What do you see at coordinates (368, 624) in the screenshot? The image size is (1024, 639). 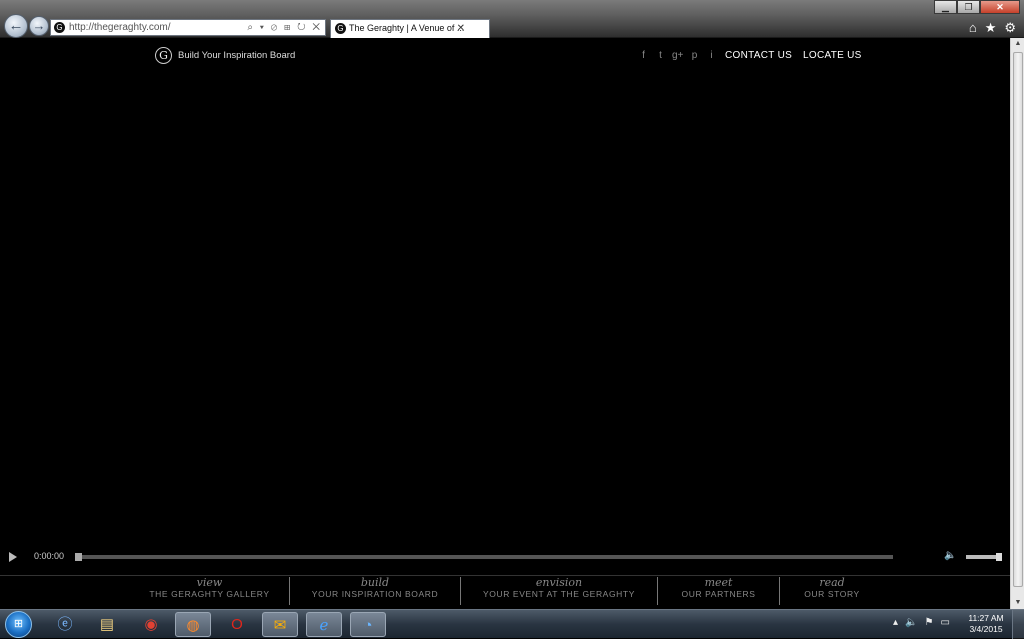 I see `messenger-icon: ◔` at bounding box center [368, 624].